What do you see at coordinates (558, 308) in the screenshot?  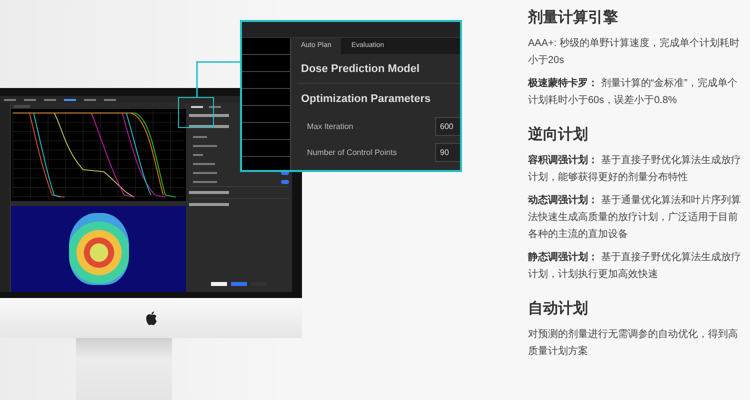 I see `section-heading: 自动计划` at bounding box center [558, 308].